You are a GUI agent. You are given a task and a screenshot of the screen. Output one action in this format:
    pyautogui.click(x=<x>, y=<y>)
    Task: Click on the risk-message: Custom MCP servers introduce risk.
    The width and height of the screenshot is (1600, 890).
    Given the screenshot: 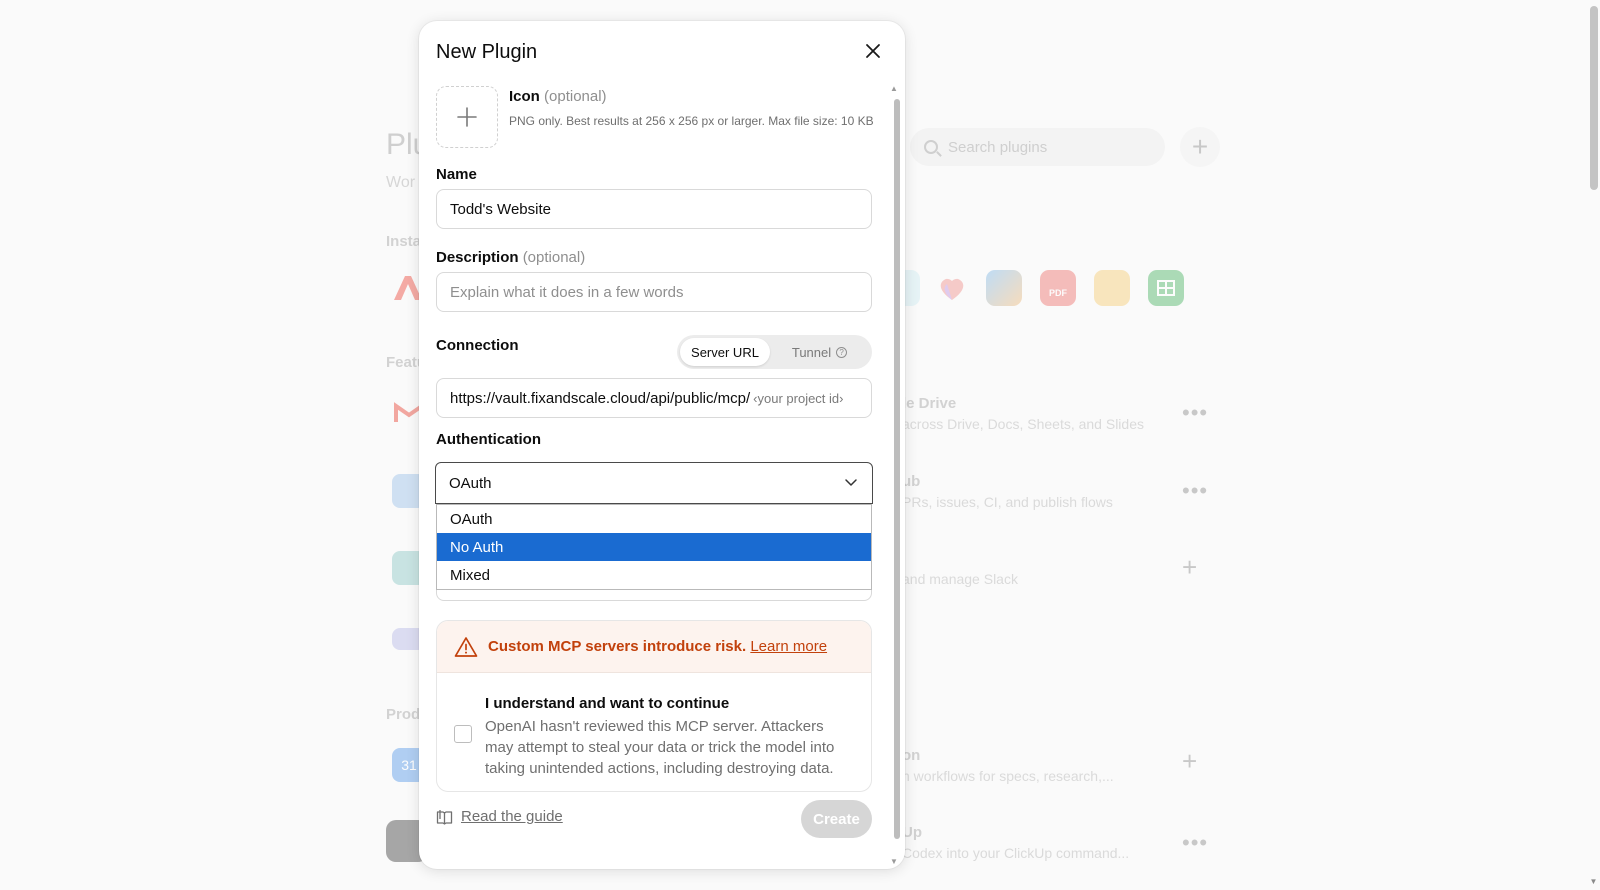 What is the action you would take?
    pyautogui.click(x=617, y=646)
    